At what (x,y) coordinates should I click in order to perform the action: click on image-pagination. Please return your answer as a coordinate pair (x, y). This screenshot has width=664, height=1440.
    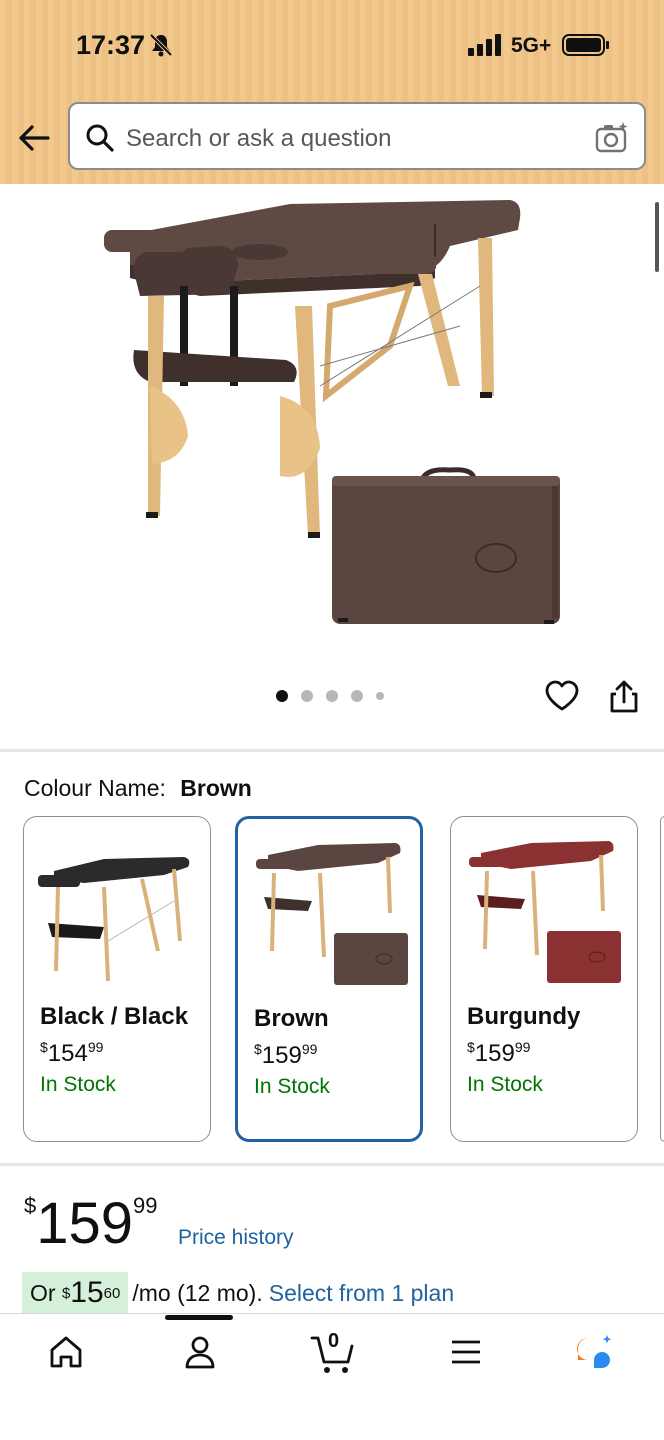
    Looking at the image, I should click on (330, 696).